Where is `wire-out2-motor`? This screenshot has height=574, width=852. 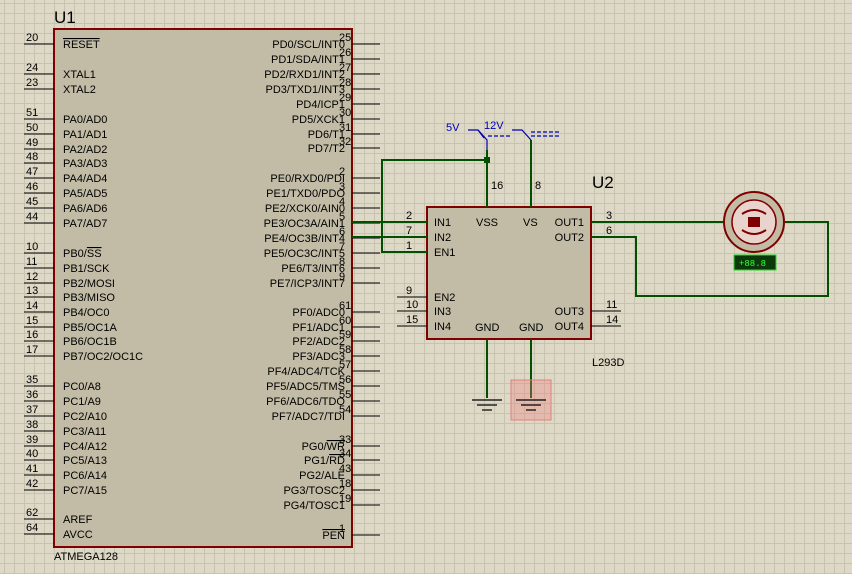
wire-out2-motor is located at coordinates (710, 259).